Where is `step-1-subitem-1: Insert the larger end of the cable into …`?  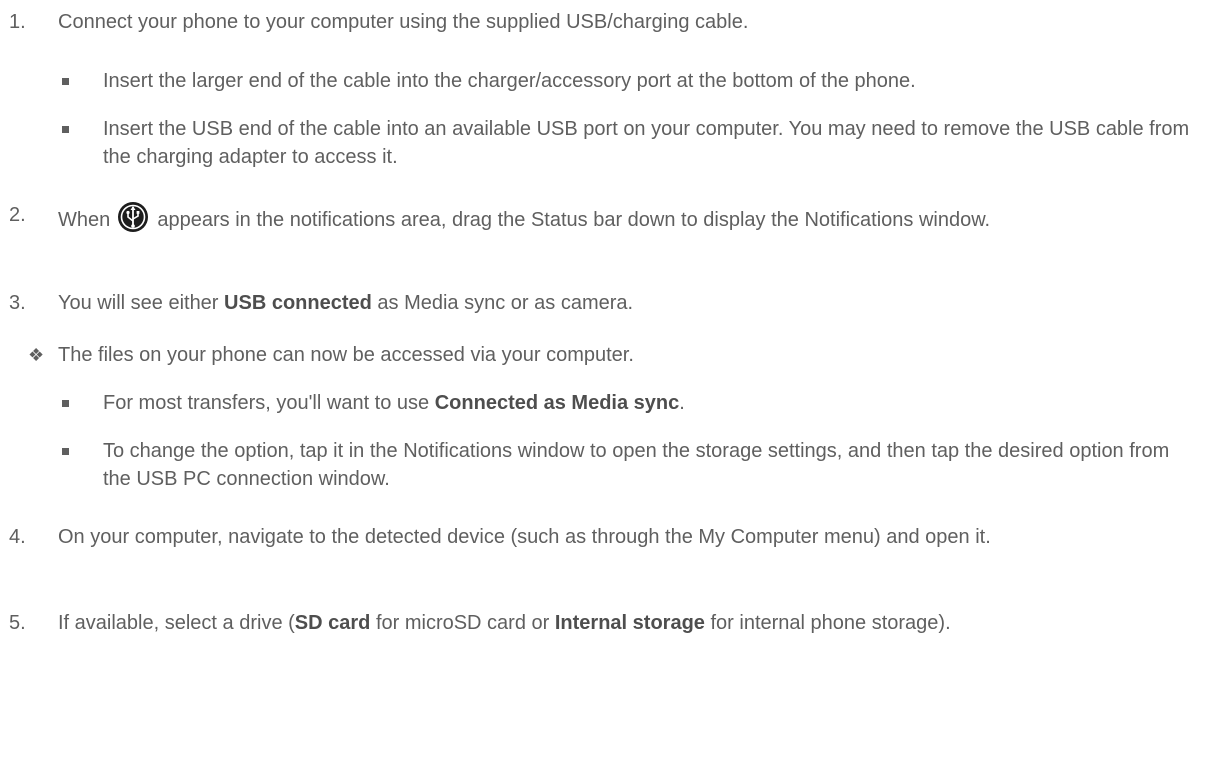
step-1-subitem-1: Insert the larger end of the cable into … is located at coordinates (608, 81).